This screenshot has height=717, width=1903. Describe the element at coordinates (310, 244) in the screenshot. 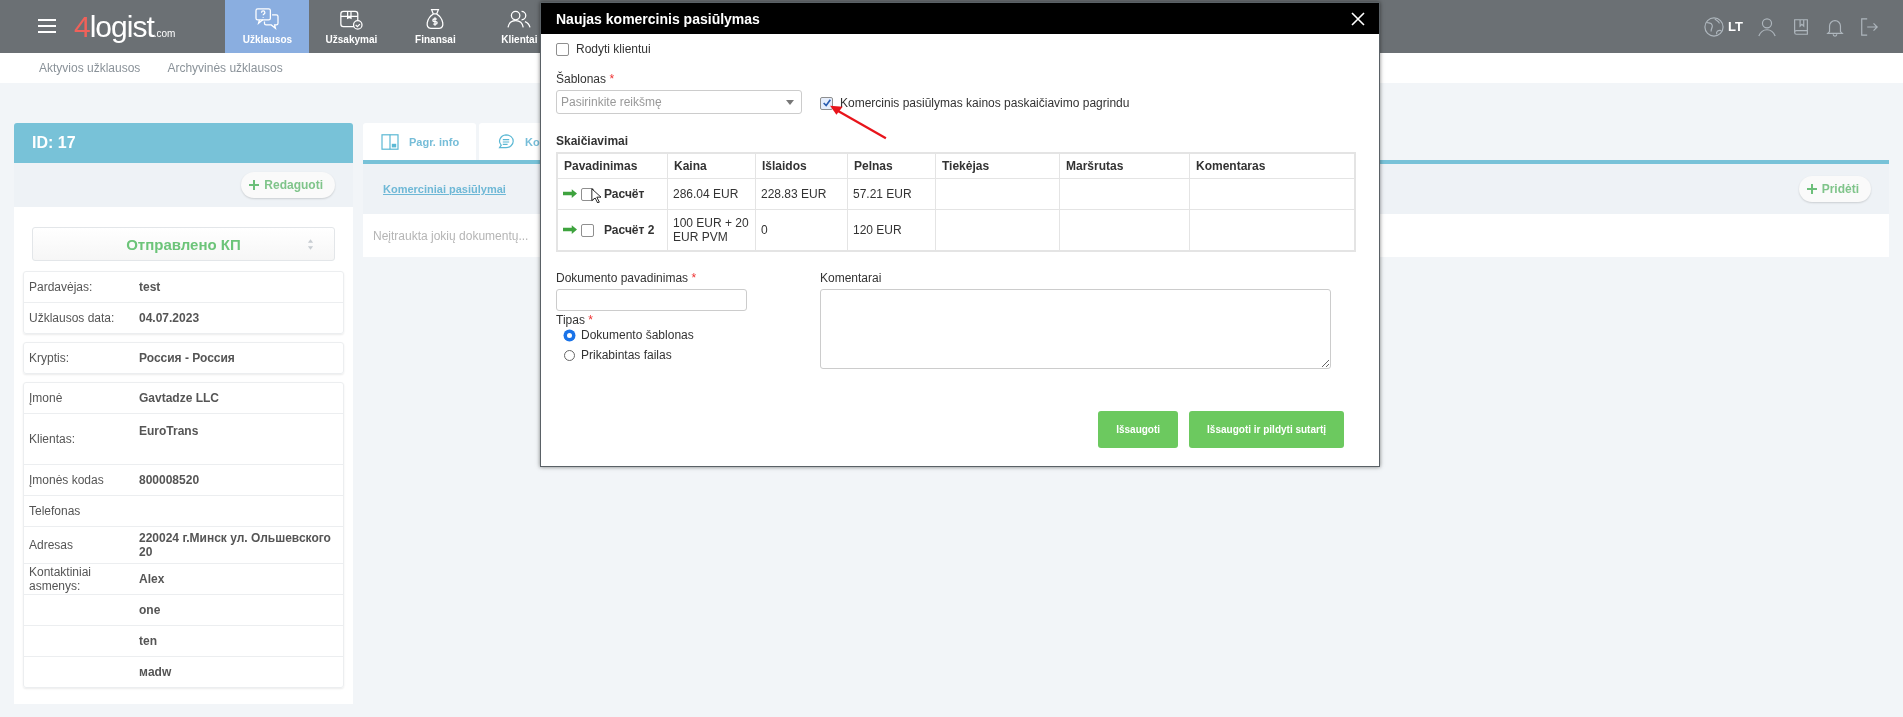

I see `sort-arrows-icon` at that location.